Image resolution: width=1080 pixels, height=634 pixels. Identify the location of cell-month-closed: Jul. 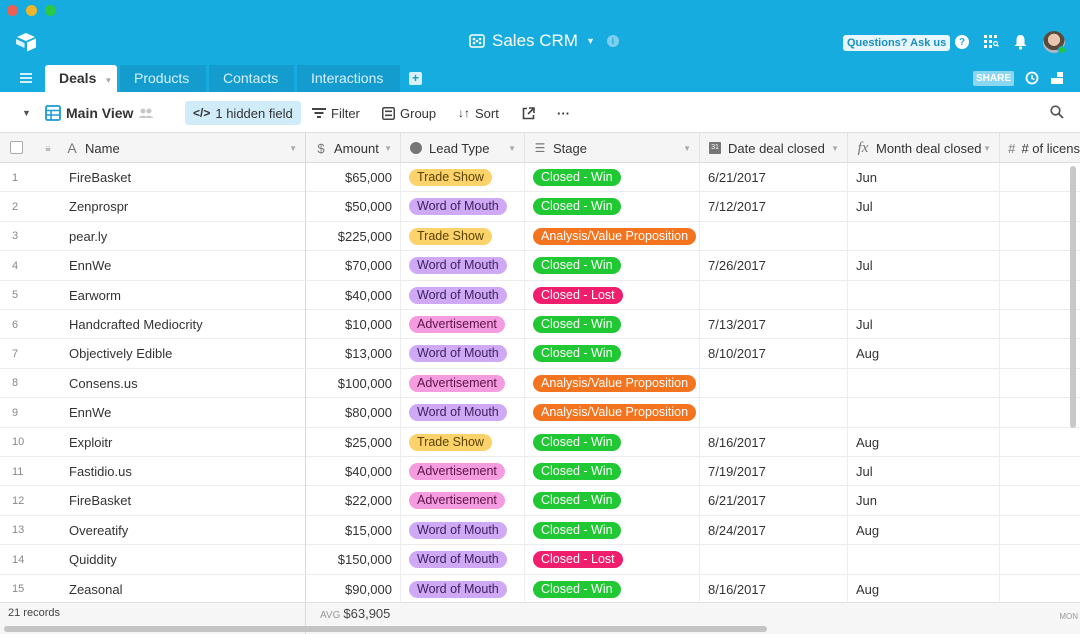
(924, 207).